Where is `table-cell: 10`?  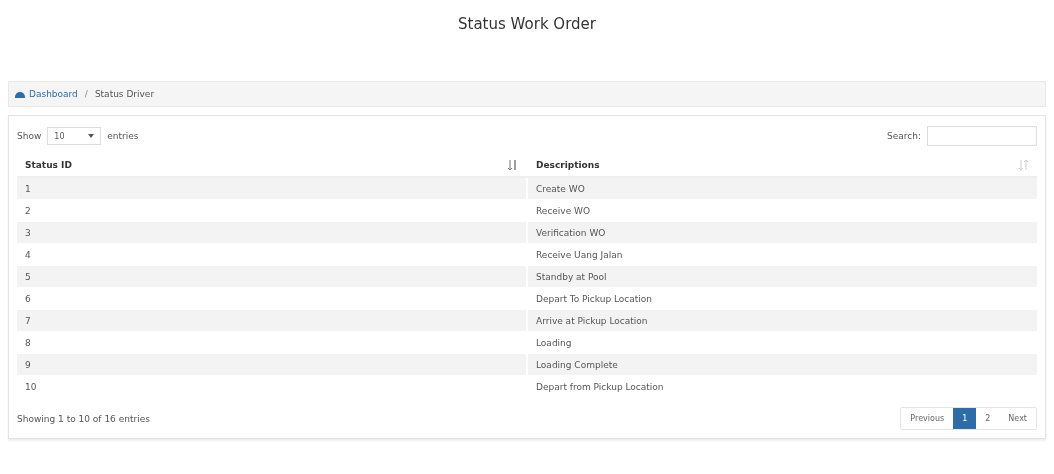
table-cell: 10 is located at coordinates (272, 386).